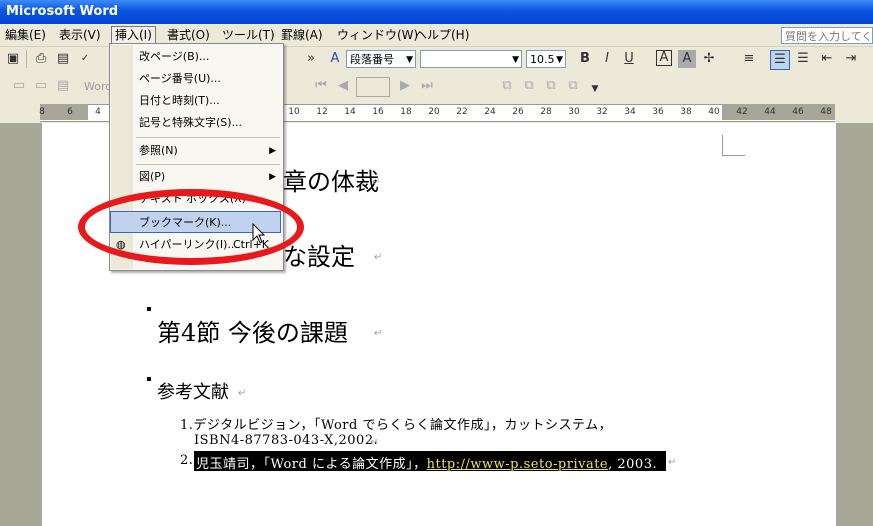  Describe the element at coordinates (518, 464) in the screenshot. I see `reference-2-link: http://www-p.seto-private` at that location.